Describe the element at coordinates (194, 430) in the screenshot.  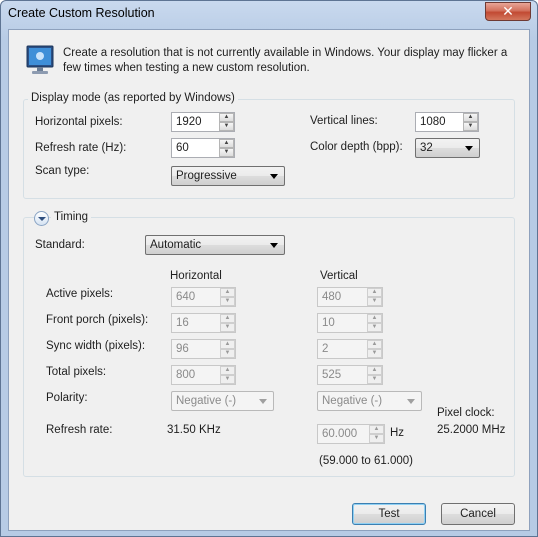
I see `horizontal-refresh-value: 31.50 KHz` at that location.